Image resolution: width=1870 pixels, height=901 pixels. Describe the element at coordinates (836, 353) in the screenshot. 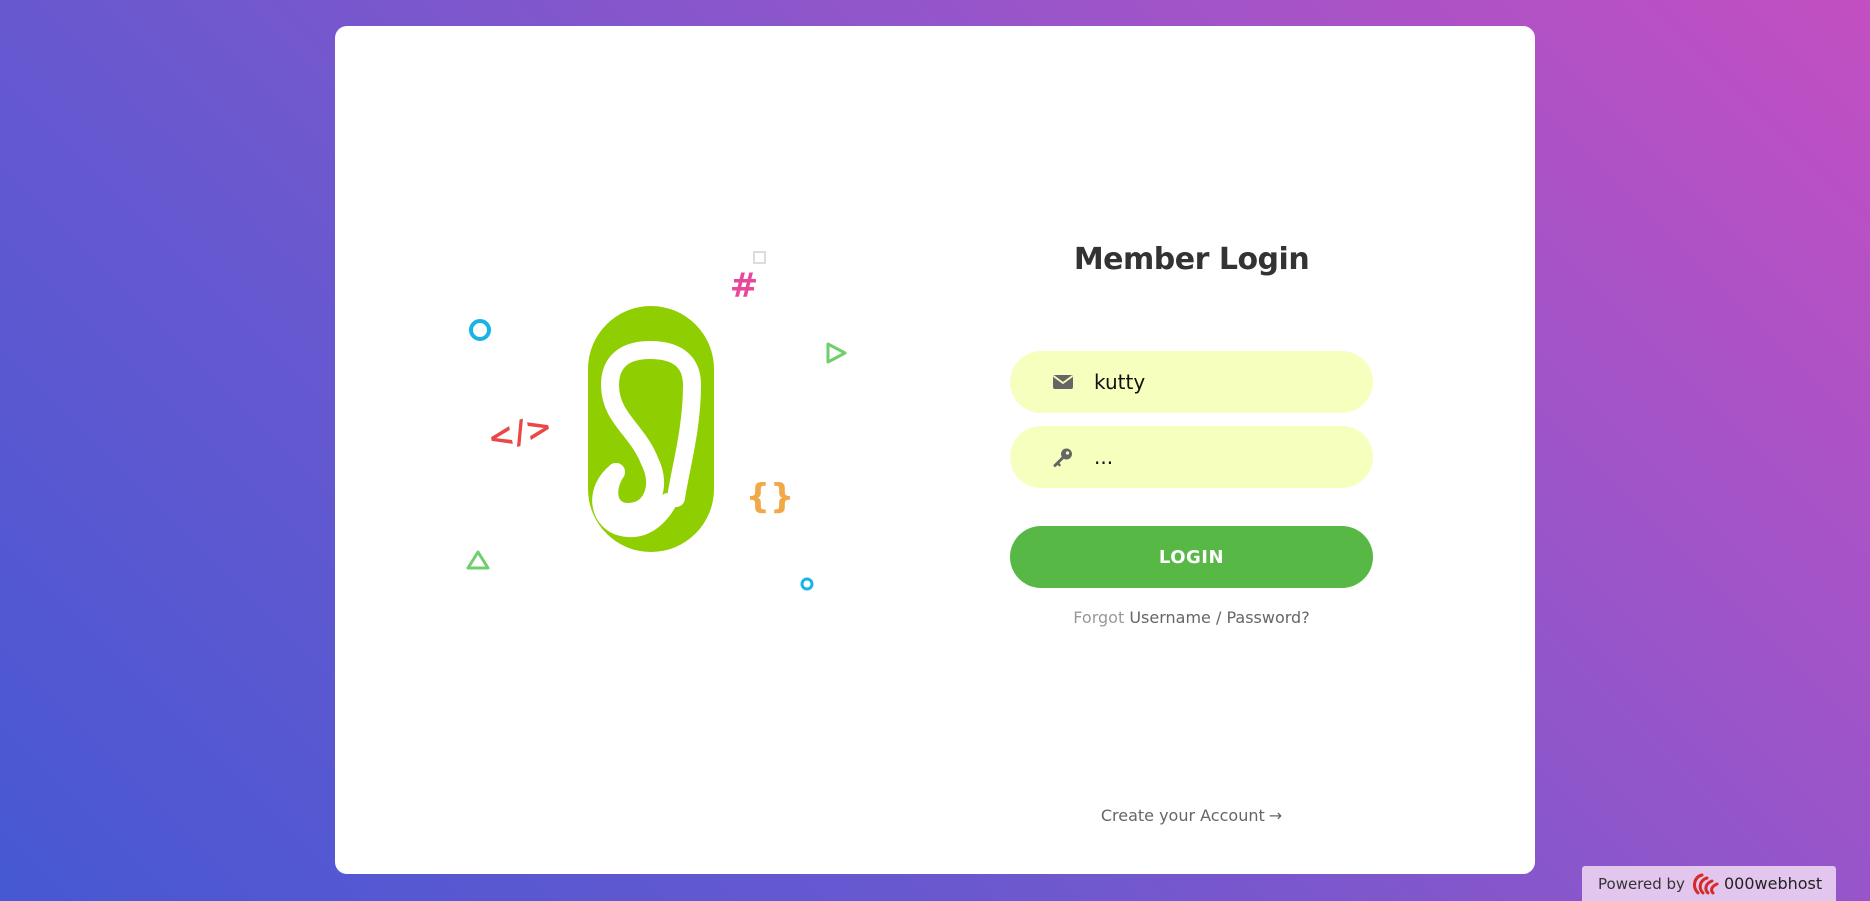

I see `play-triangle-icon` at that location.